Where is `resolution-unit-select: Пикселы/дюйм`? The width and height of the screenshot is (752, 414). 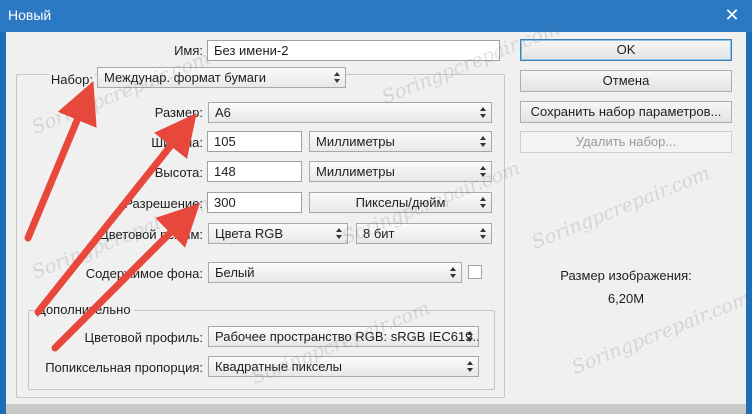 resolution-unit-select: Пикселы/дюйм is located at coordinates (400, 202).